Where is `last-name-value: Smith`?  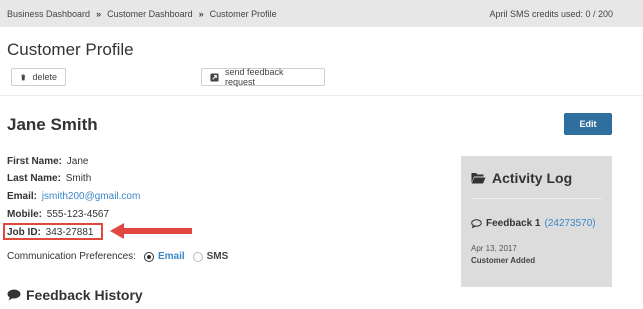
last-name-value: Smith is located at coordinates (78, 178).